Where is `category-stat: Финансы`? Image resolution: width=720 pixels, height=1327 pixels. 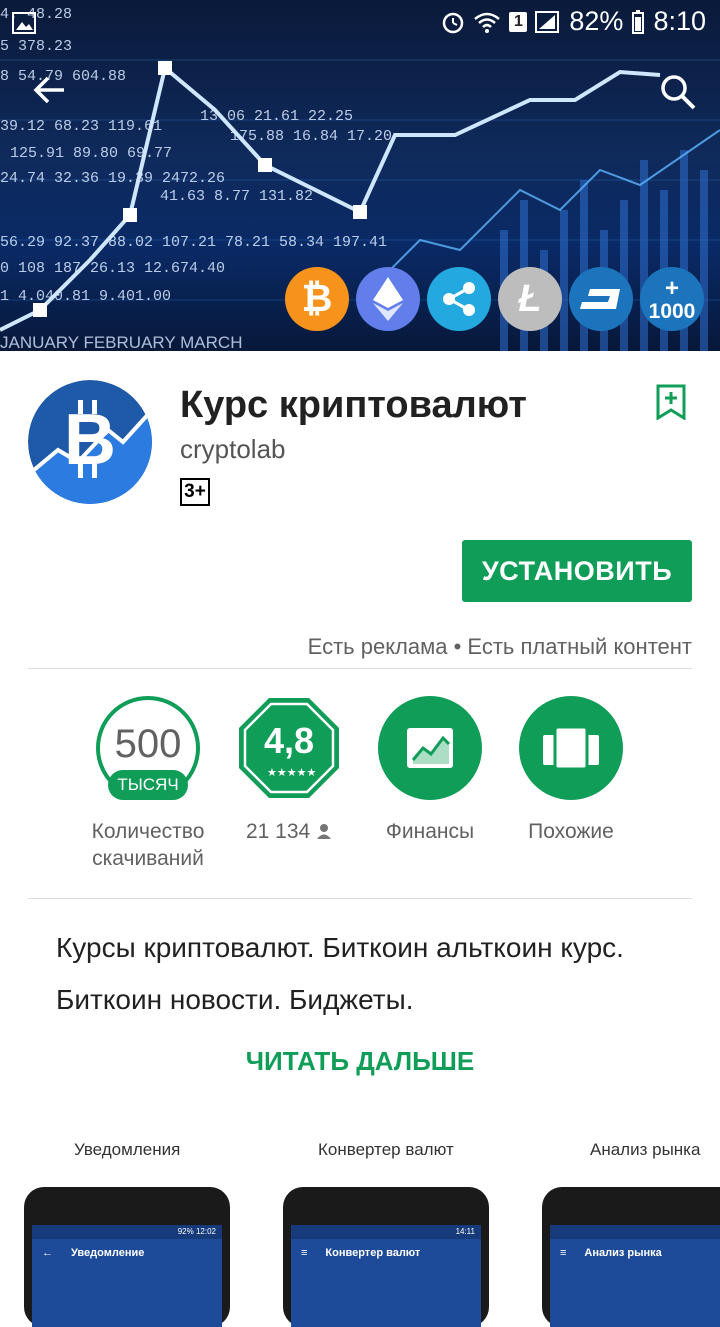 category-stat: Финансы is located at coordinates (430, 770).